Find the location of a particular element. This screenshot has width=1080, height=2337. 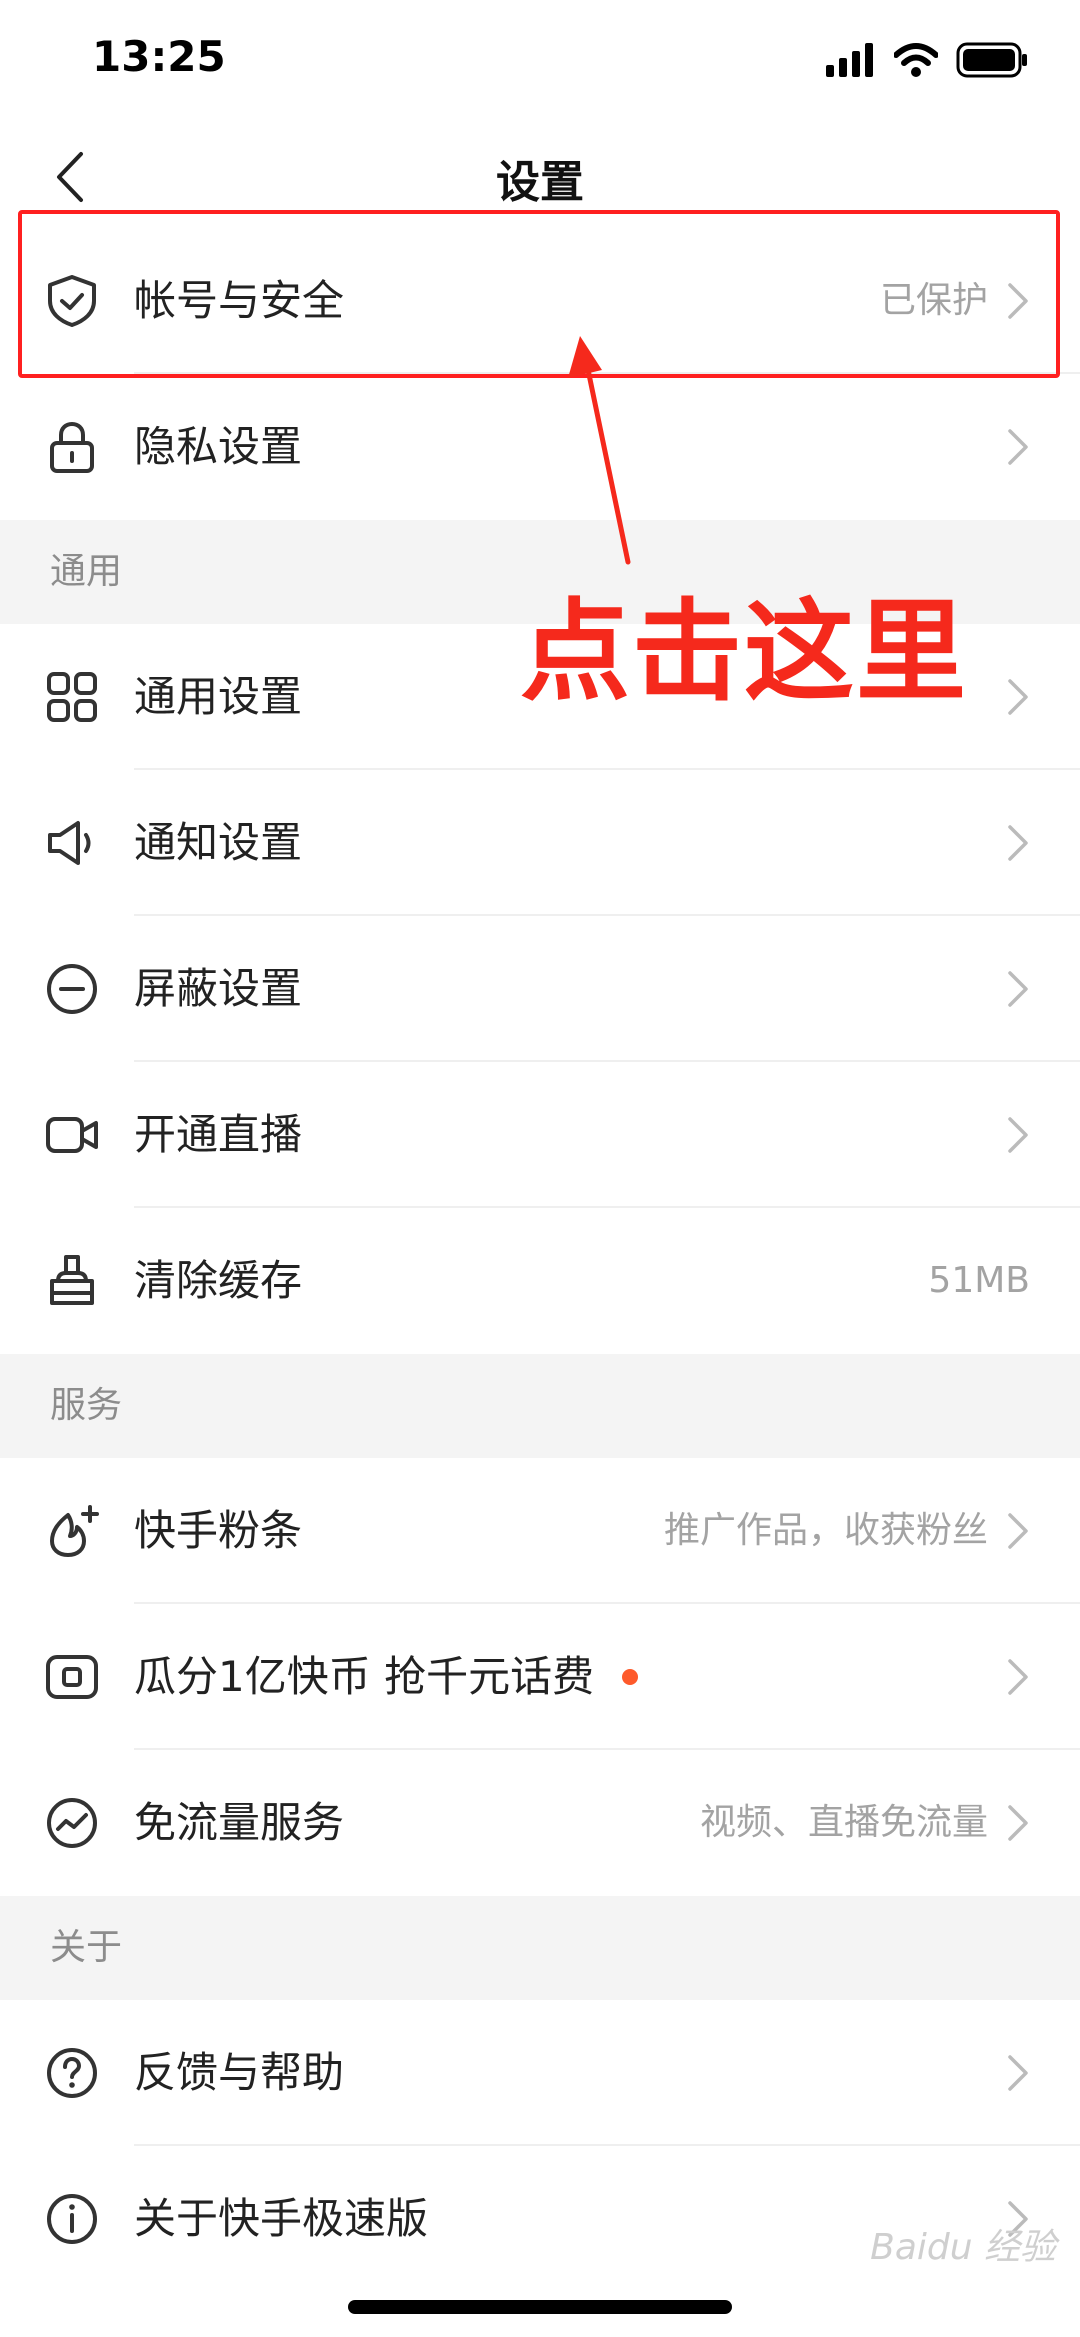

row-label: 快手粉条 is located at coordinates (218, 1530).